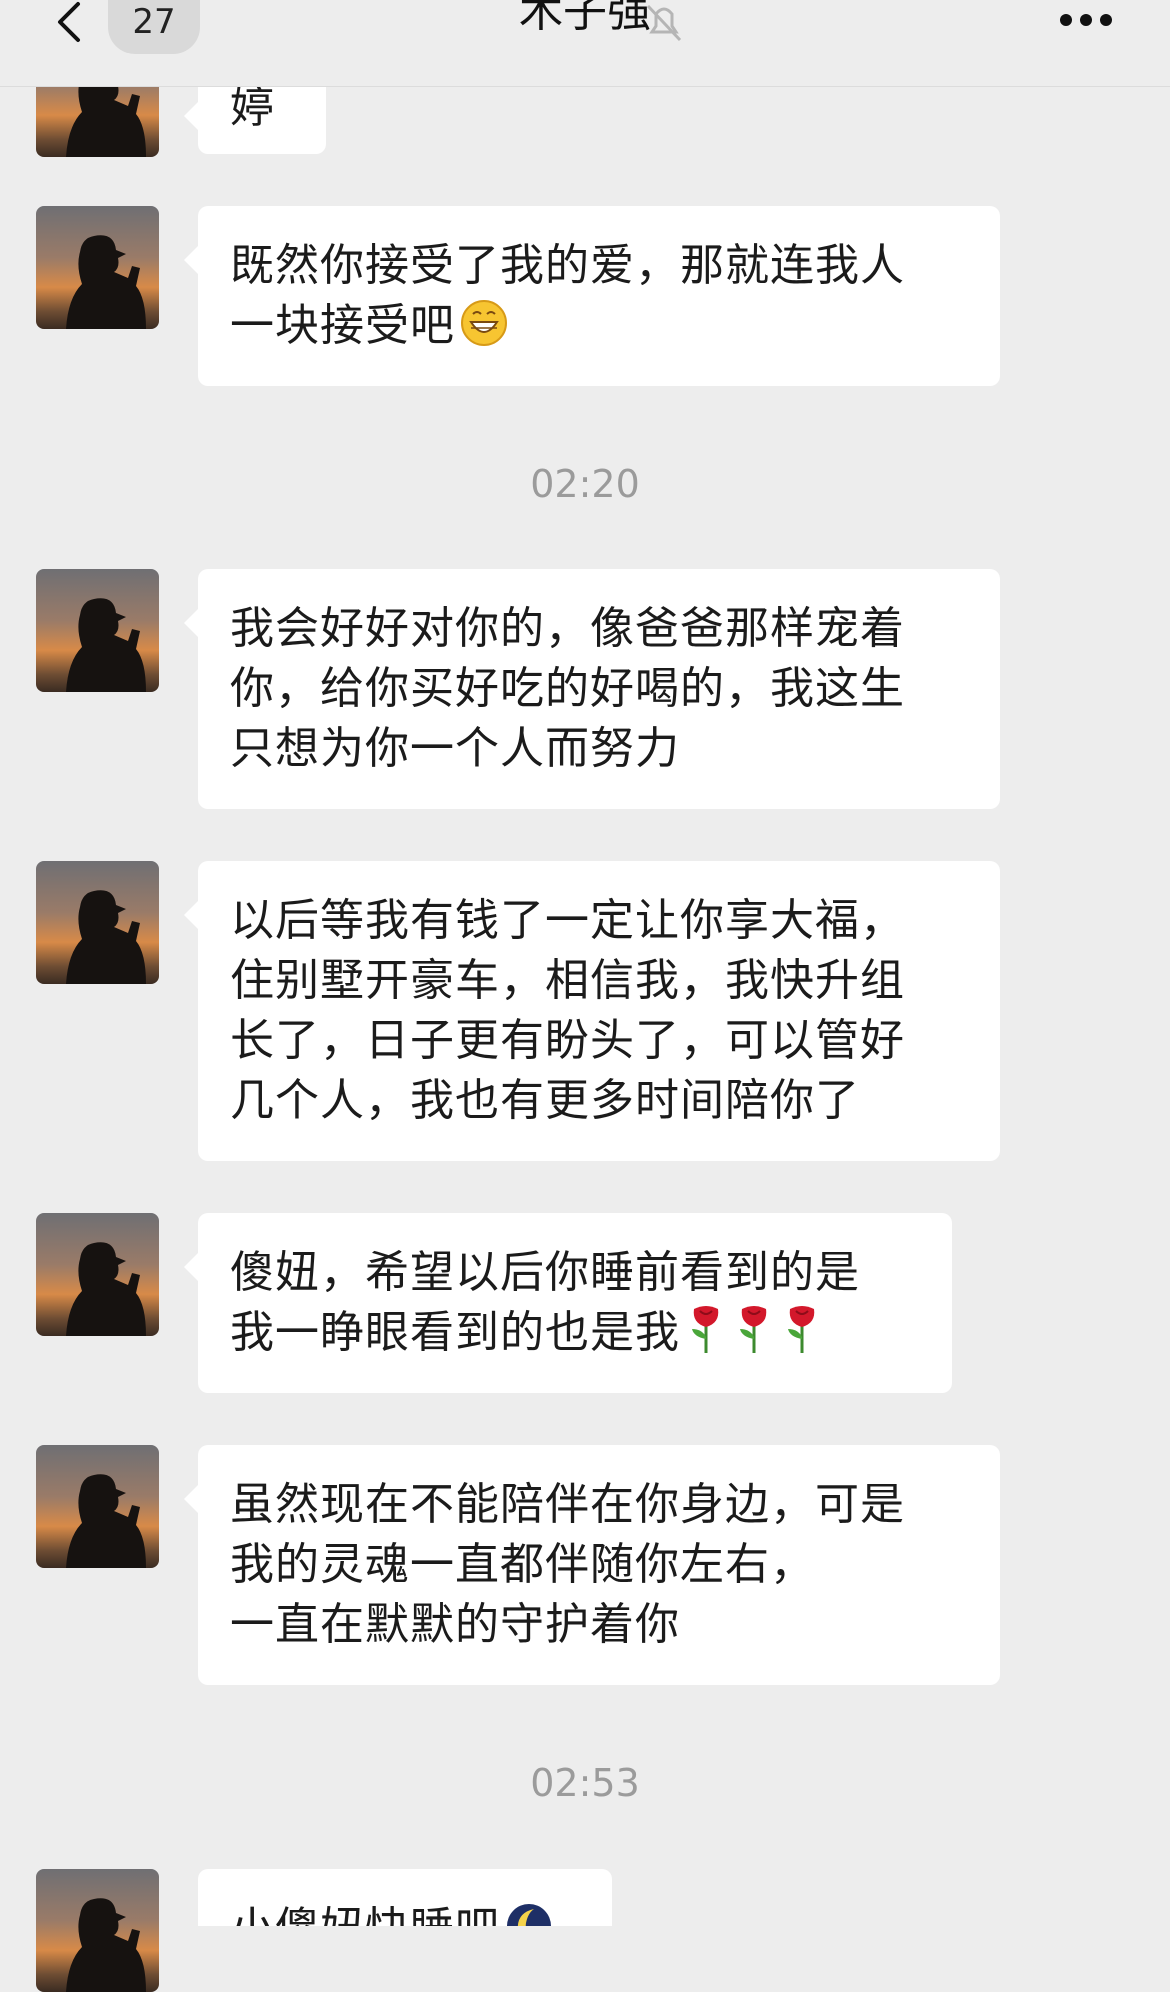 Image resolution: width=1170 pixels, height=1992 pixels. What do you see at coordinates (405, 1897) in the screenshot?
I see `message-bubble: 小傻妞快睡吧` at bounding box center [405, 1897].